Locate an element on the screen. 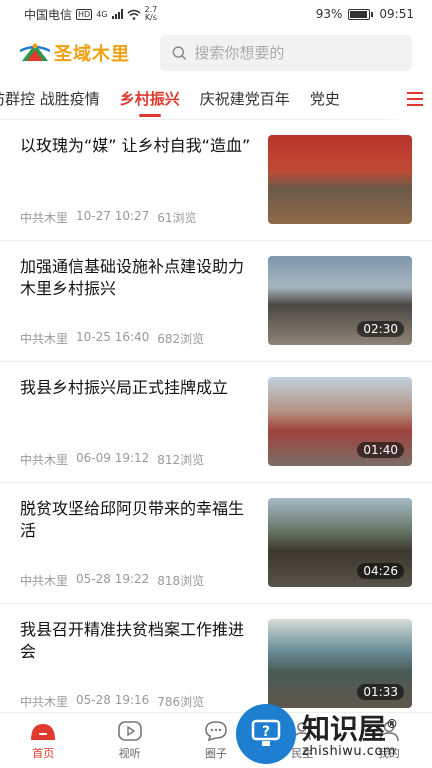 Image resolution: width=432 pixels, height=768 pixels. nav-video: 视听 is located at coordinates (129, 740).